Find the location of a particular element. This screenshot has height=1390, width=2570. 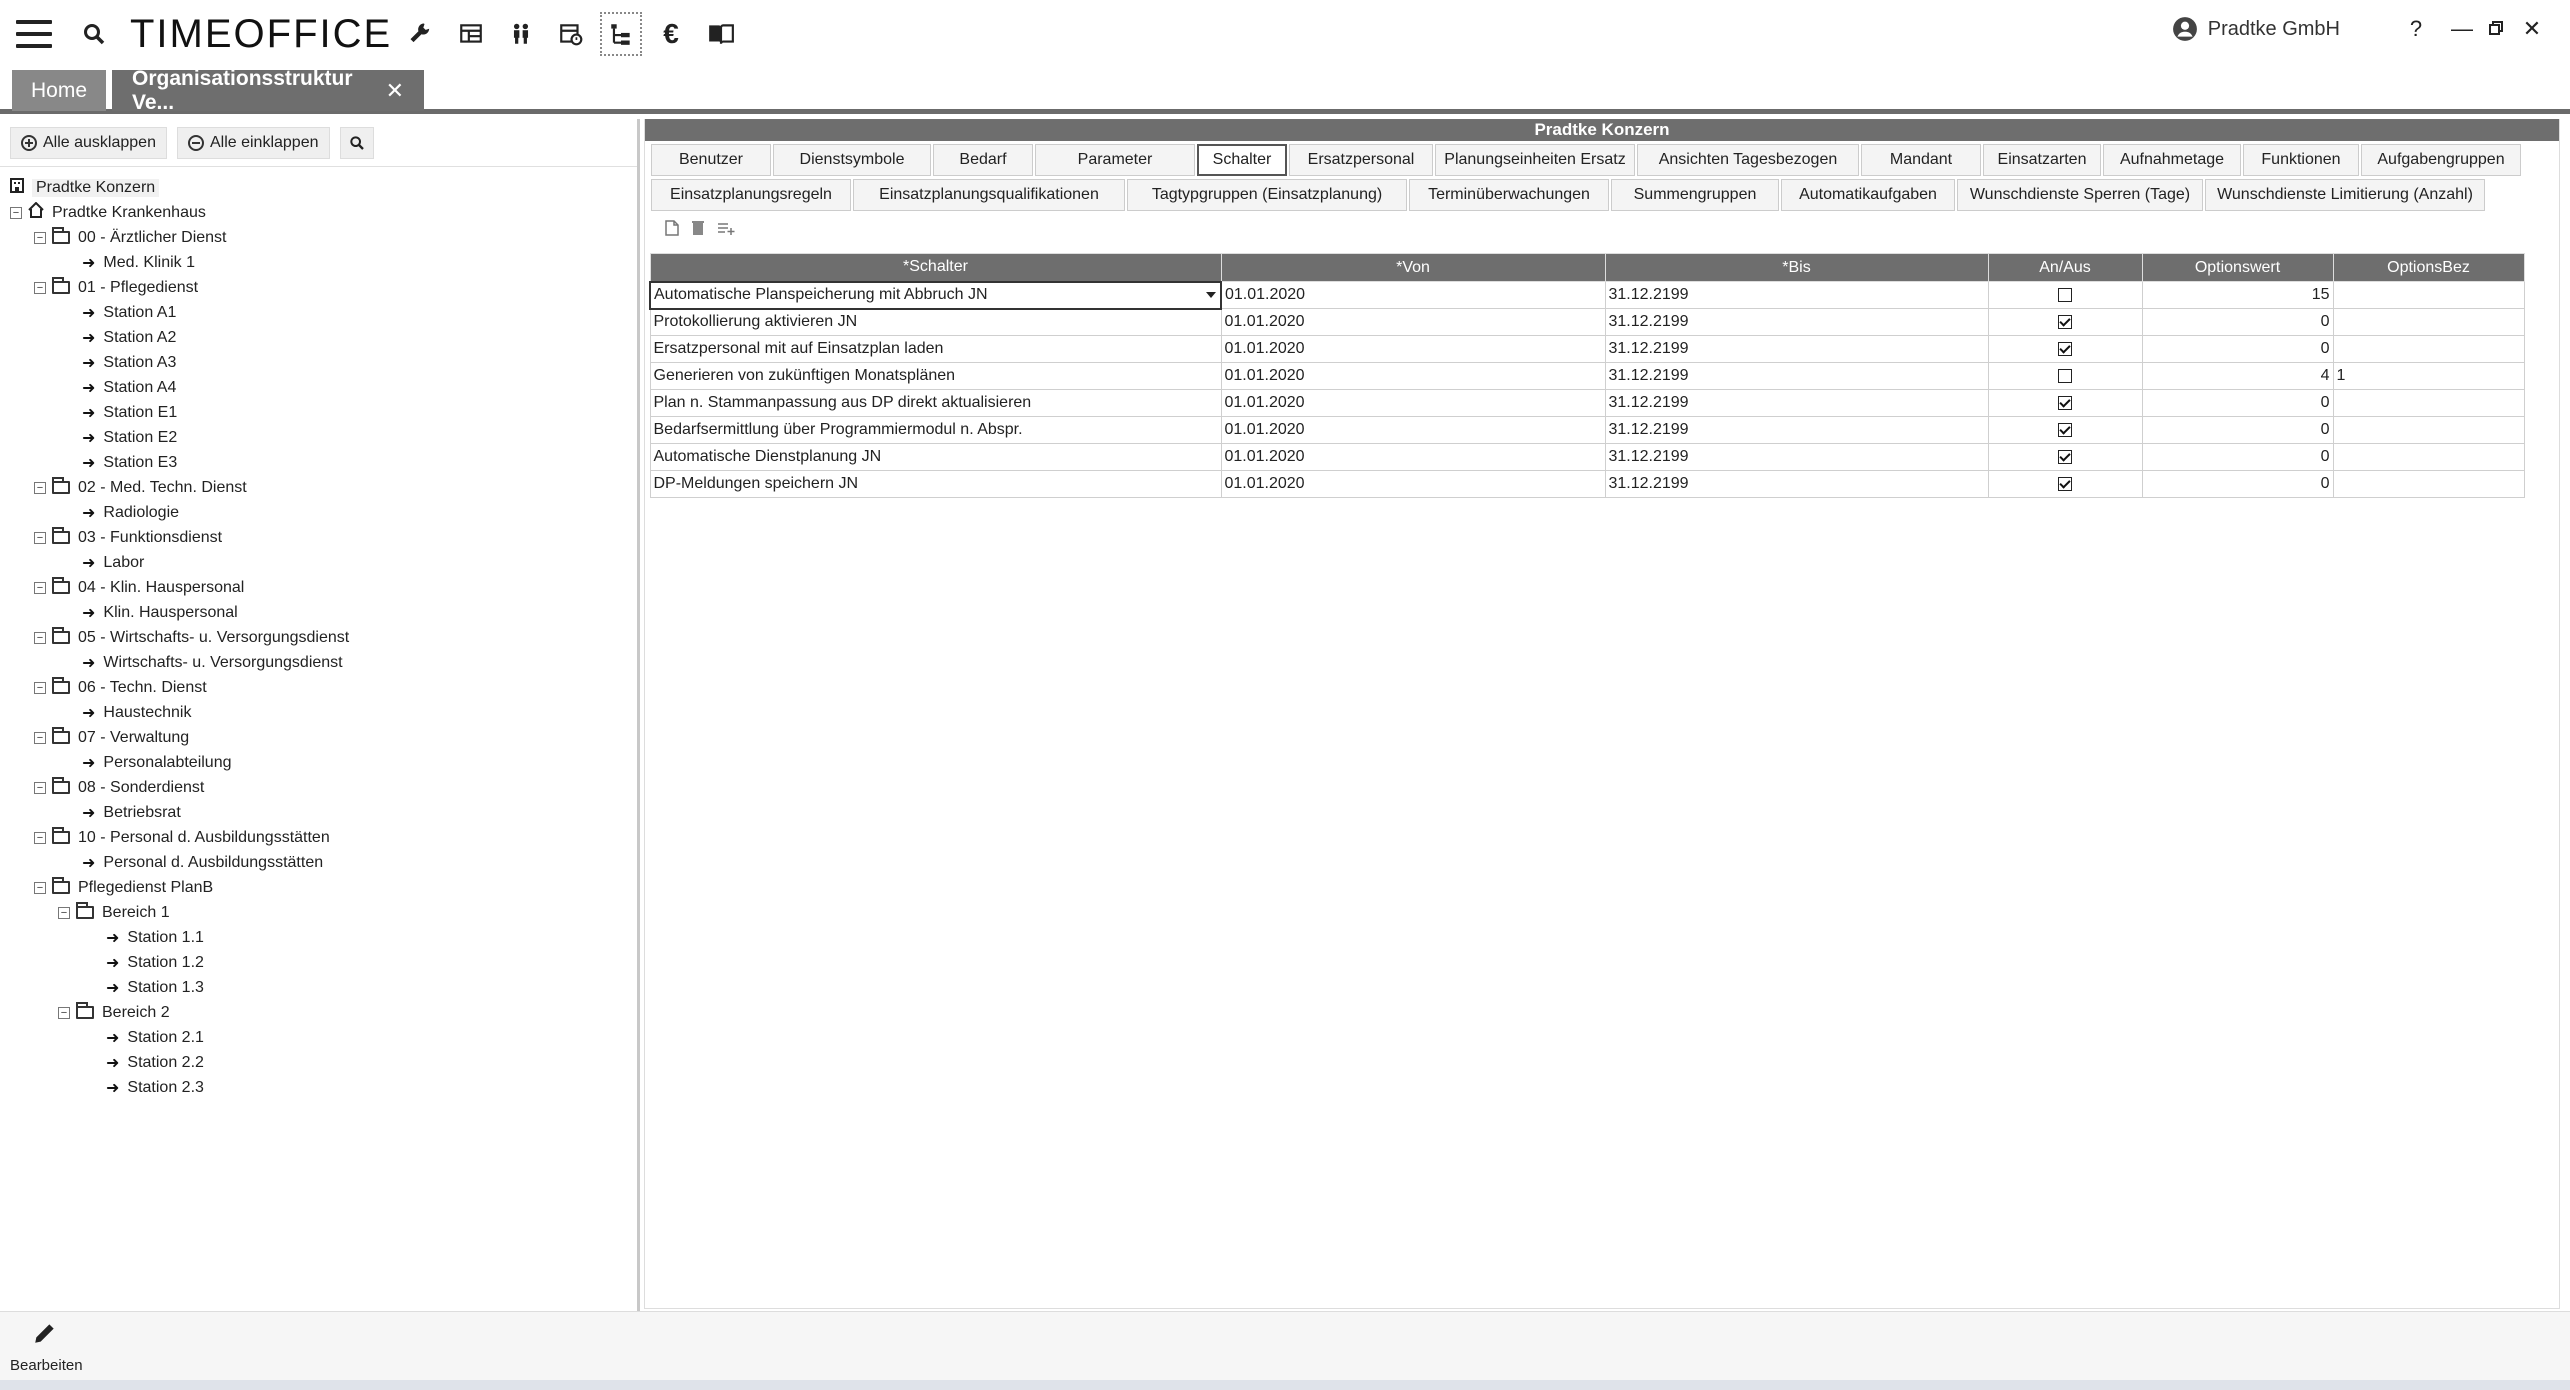

subtab-dienstsymbole: Dienstsymbole is located at coordinates (852, 160).